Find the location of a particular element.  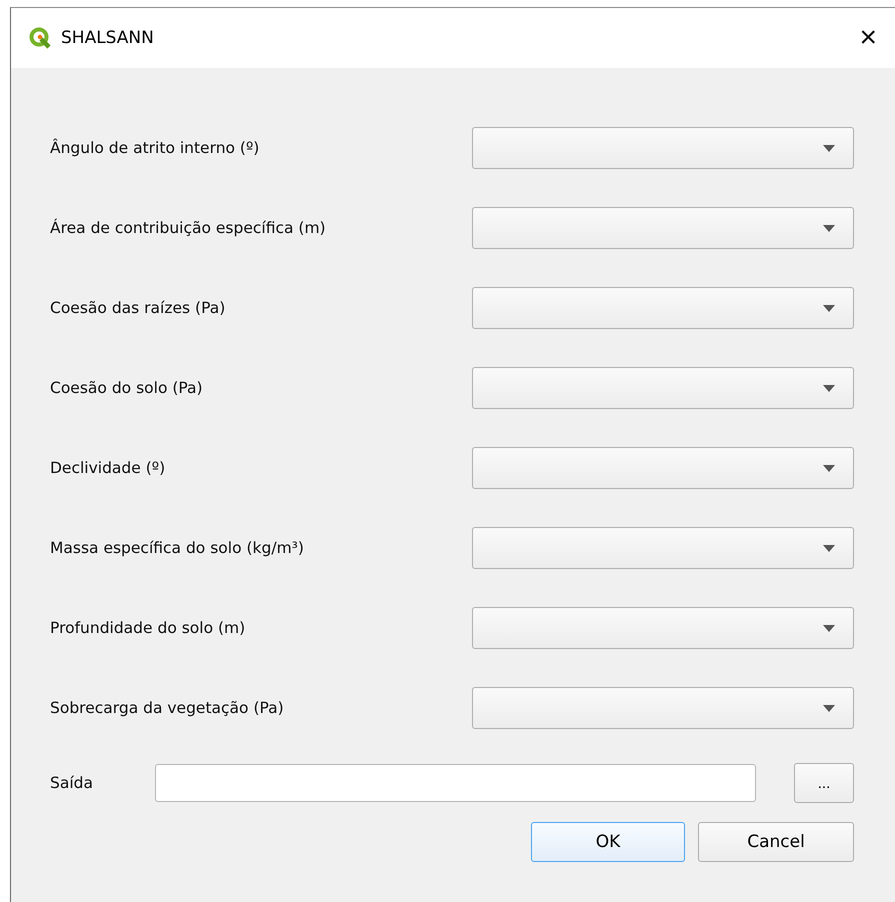

dialog-button: OK is located at coordinates (608, 842).